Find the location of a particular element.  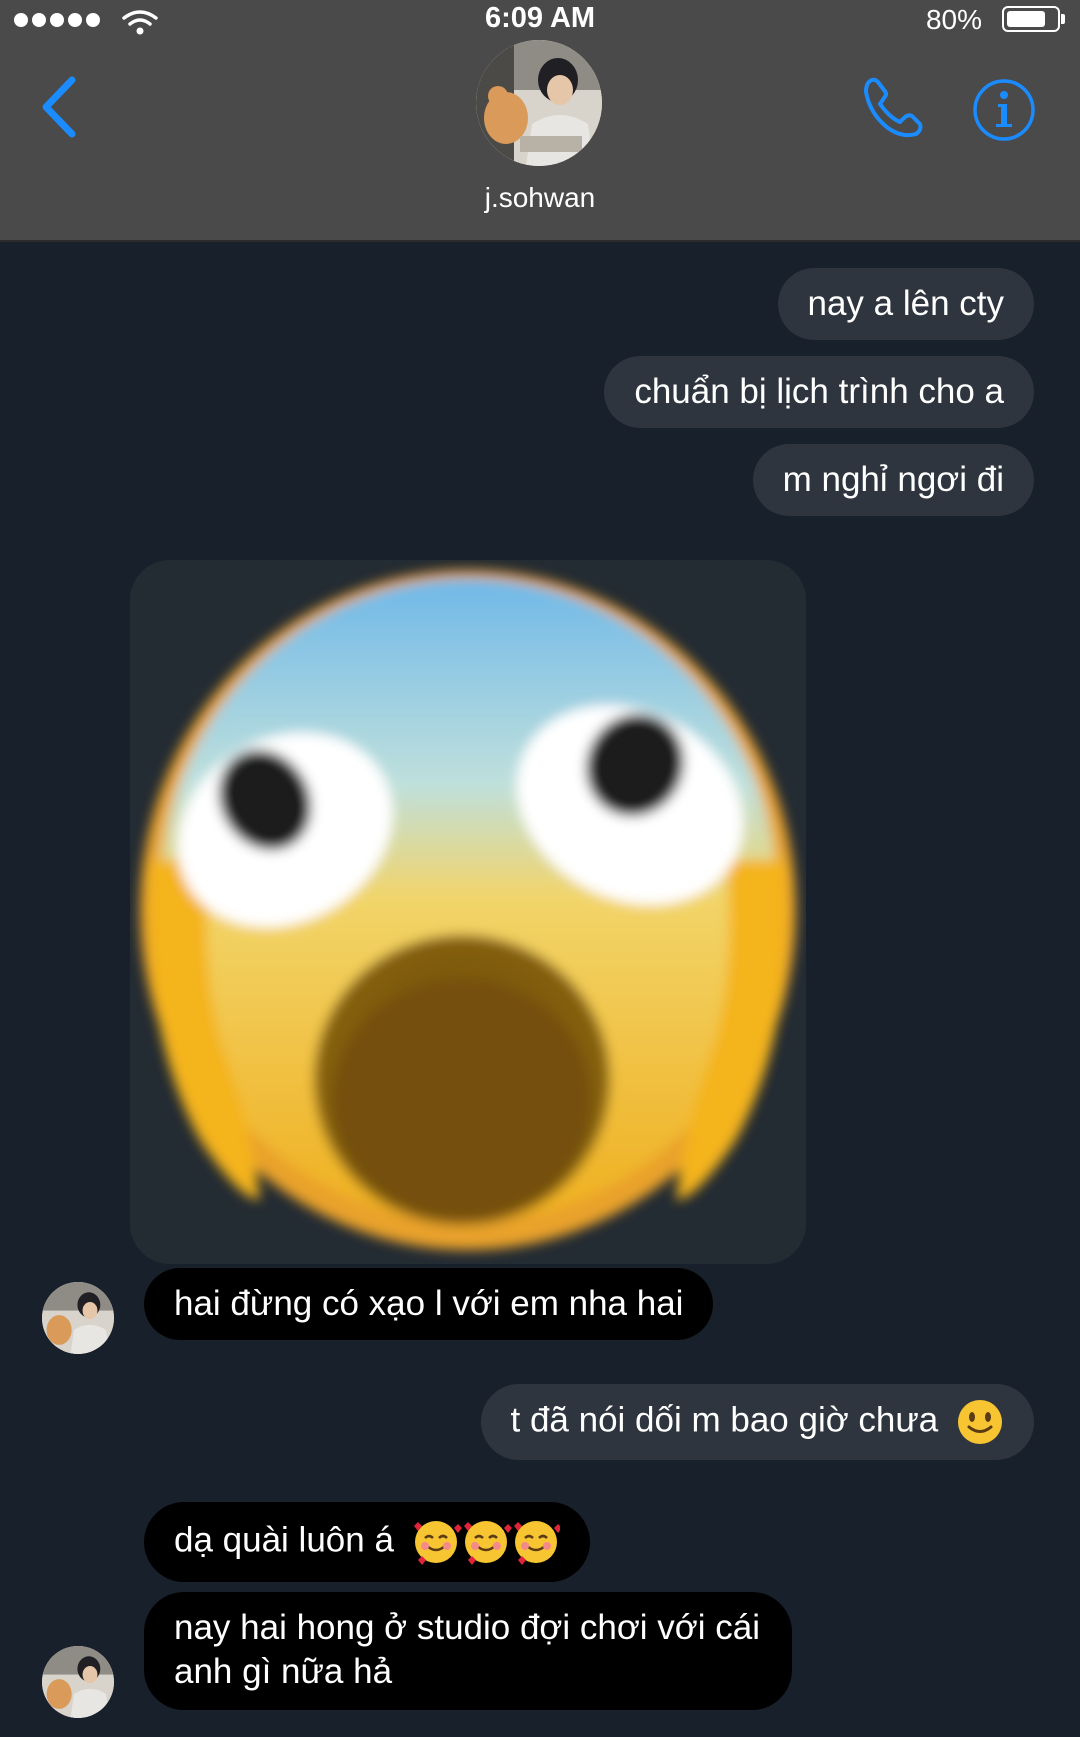

battery-percent: 80% is located at coordinates (953, 19).